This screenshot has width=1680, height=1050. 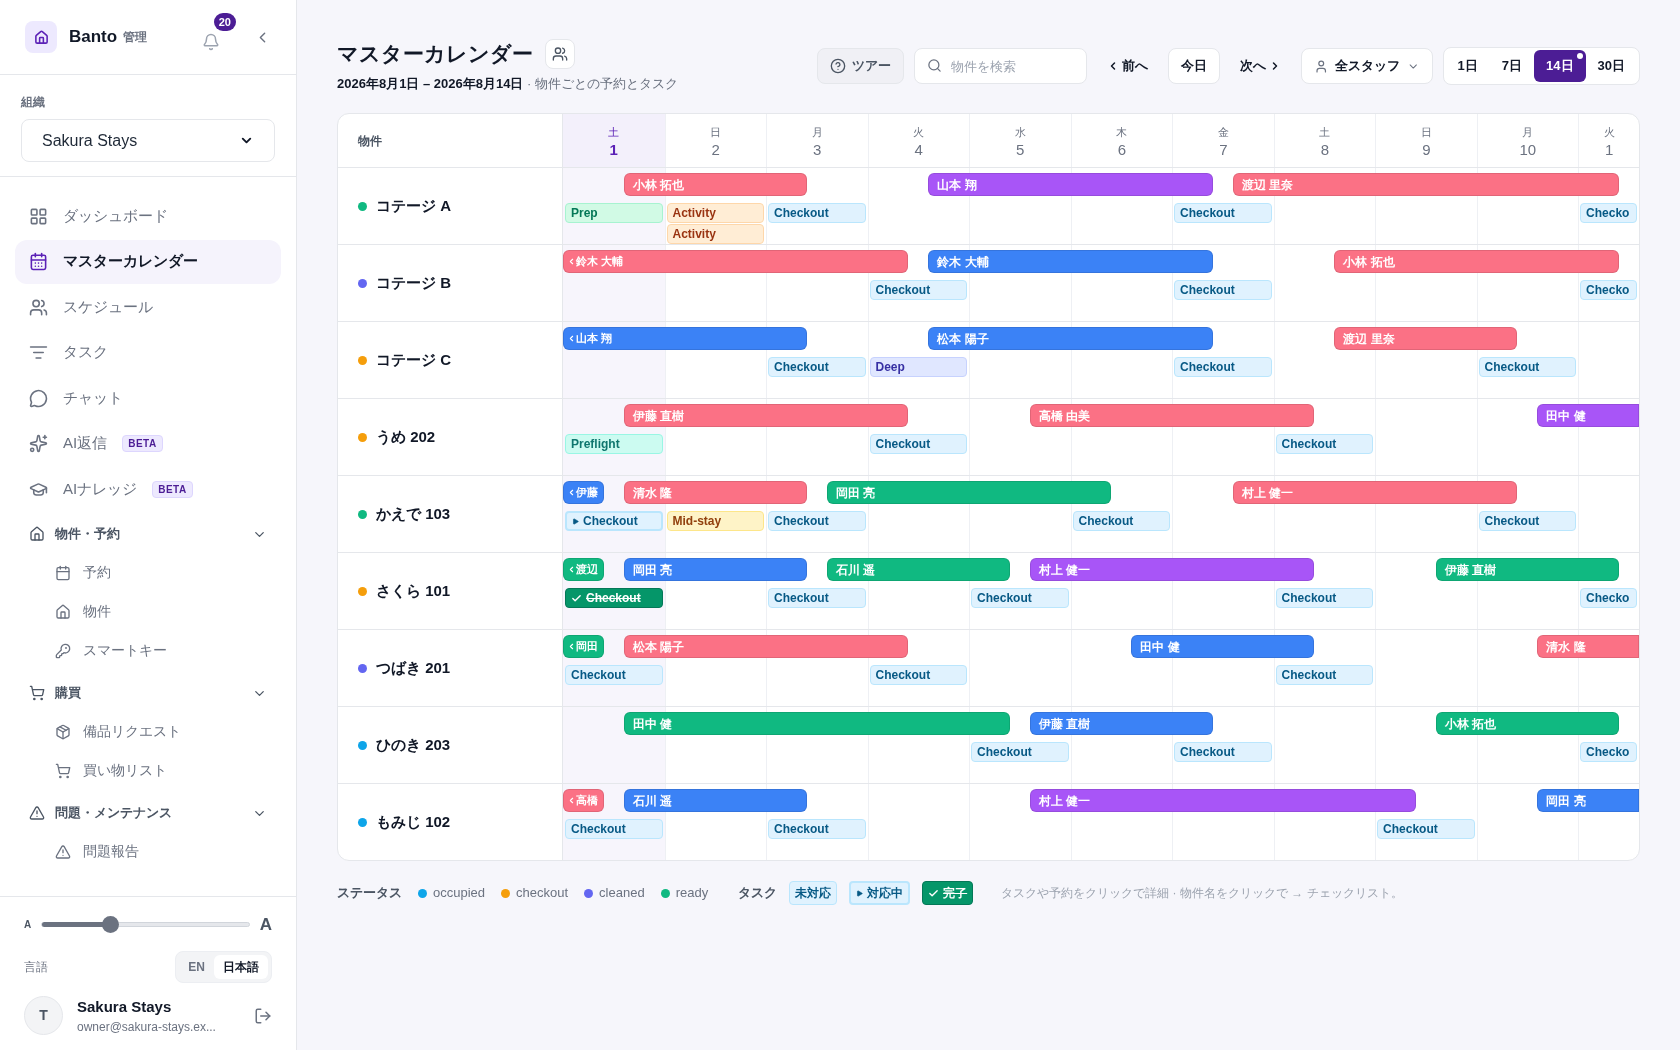 What do you see at coordinates (241, 966) in the screenshot?
I see `language-option: 日本語` at bounding box center [241, 966].